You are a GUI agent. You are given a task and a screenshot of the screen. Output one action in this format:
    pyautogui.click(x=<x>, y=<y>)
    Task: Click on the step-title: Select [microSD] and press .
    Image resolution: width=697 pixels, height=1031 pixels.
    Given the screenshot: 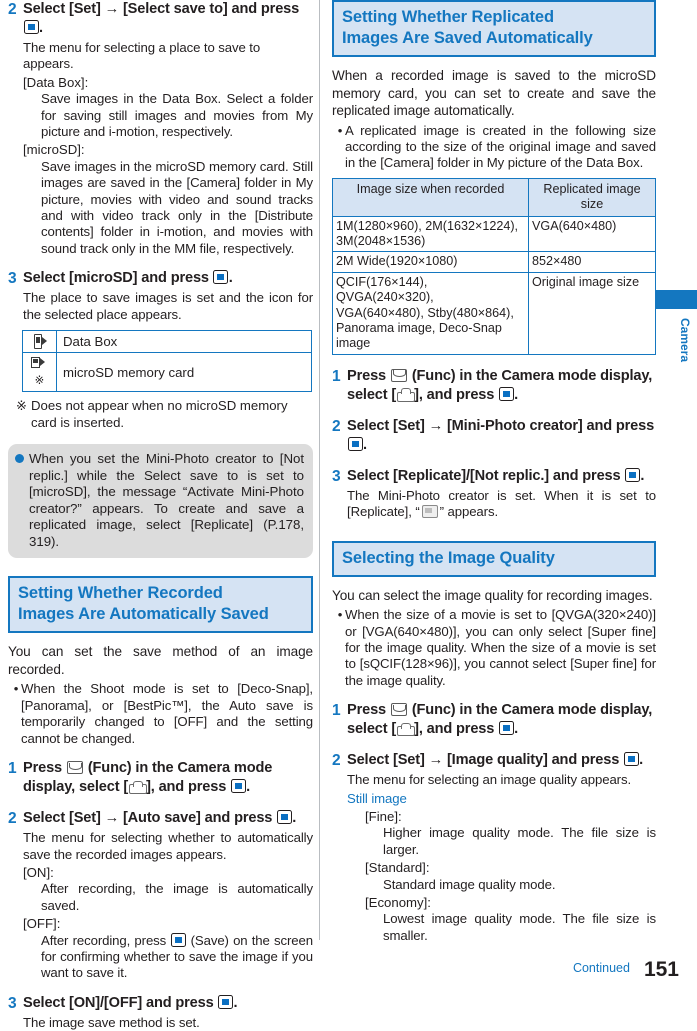 What is the action you would take?
    pyautogui.click(x=128, y=278)
    